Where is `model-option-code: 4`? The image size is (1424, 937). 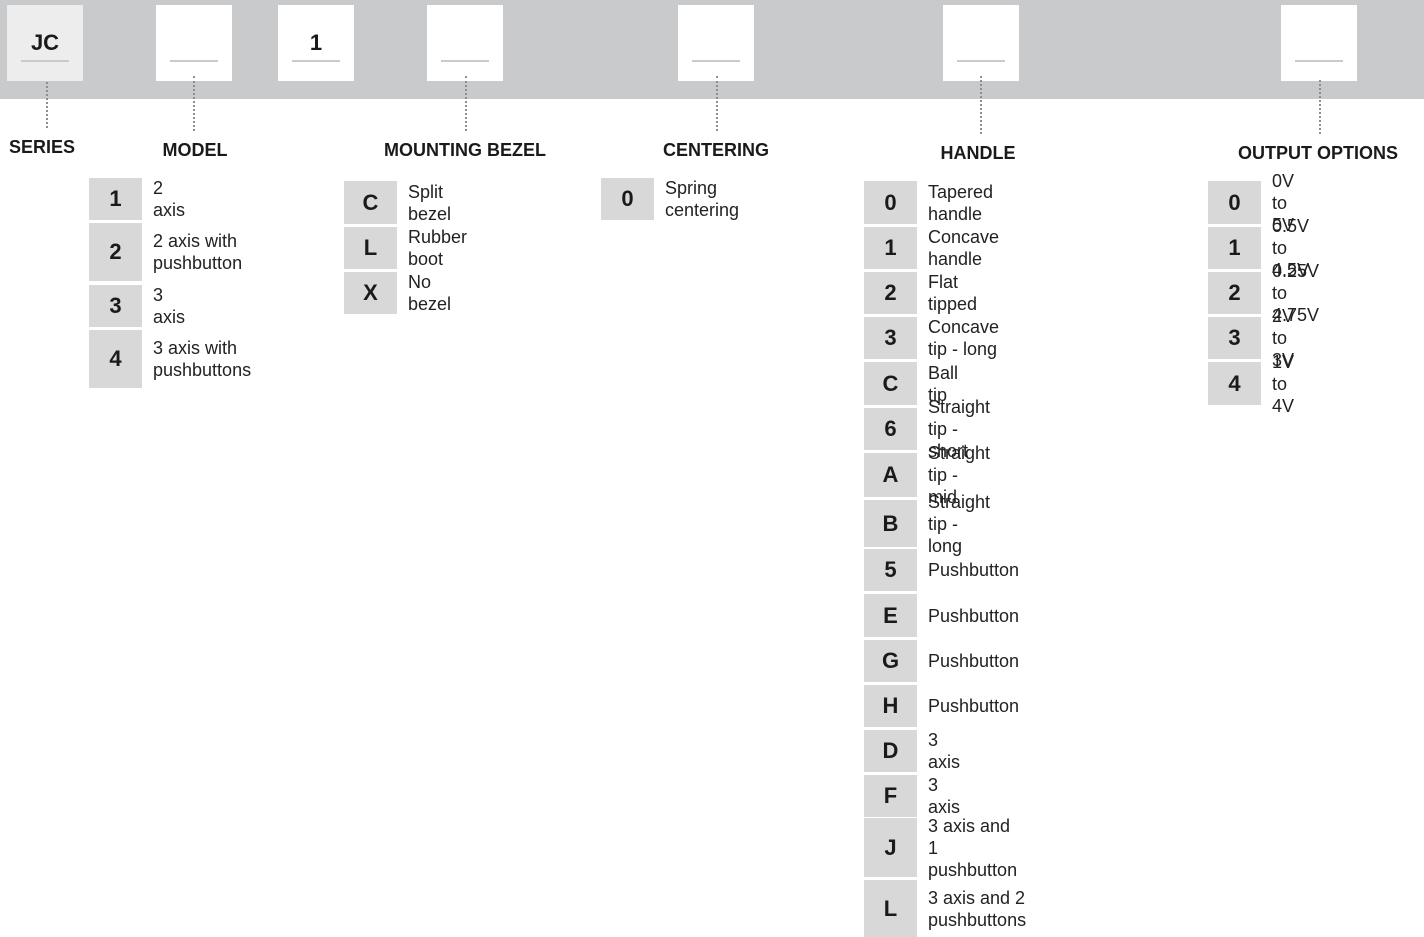 model-option-code: 4 is located at coordinates (115, 359).